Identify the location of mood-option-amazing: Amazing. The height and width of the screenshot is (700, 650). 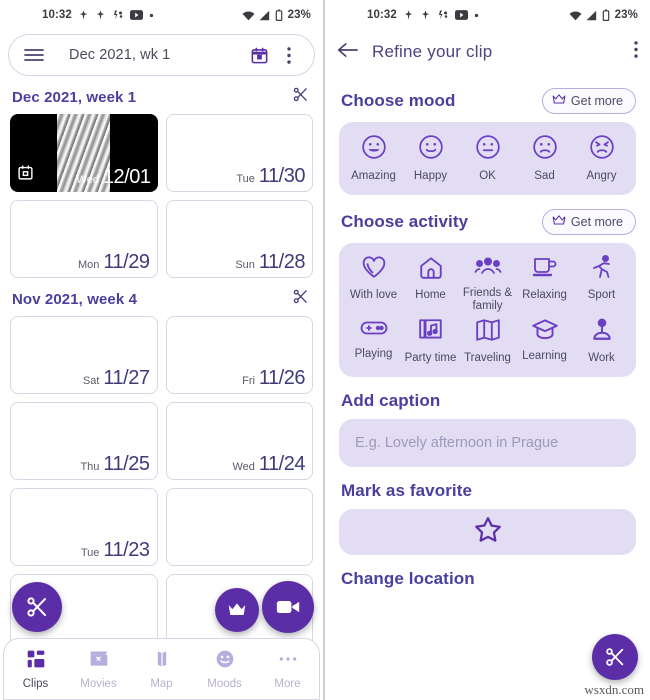
(373, 158).